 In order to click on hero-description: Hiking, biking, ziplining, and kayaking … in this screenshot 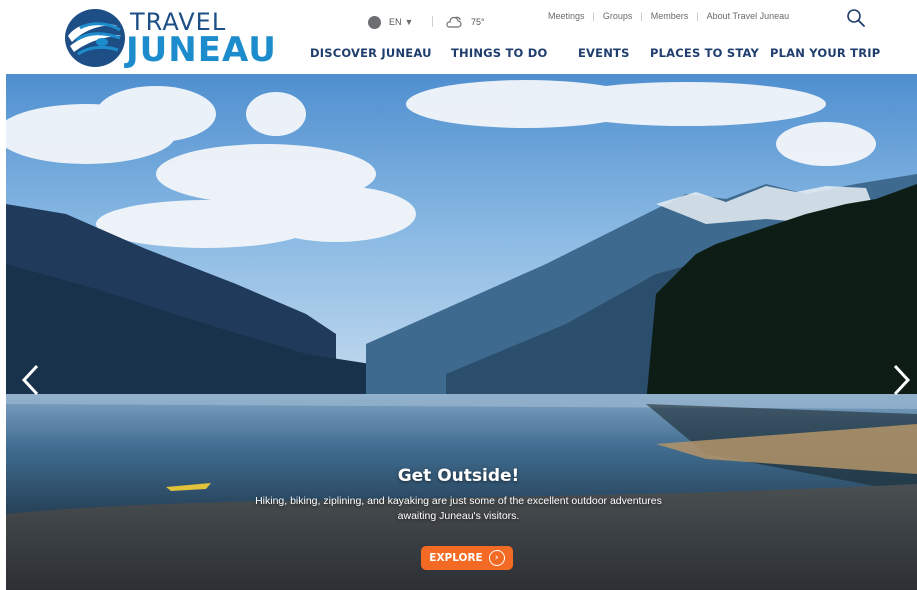, I will do `click(458, 508)`.